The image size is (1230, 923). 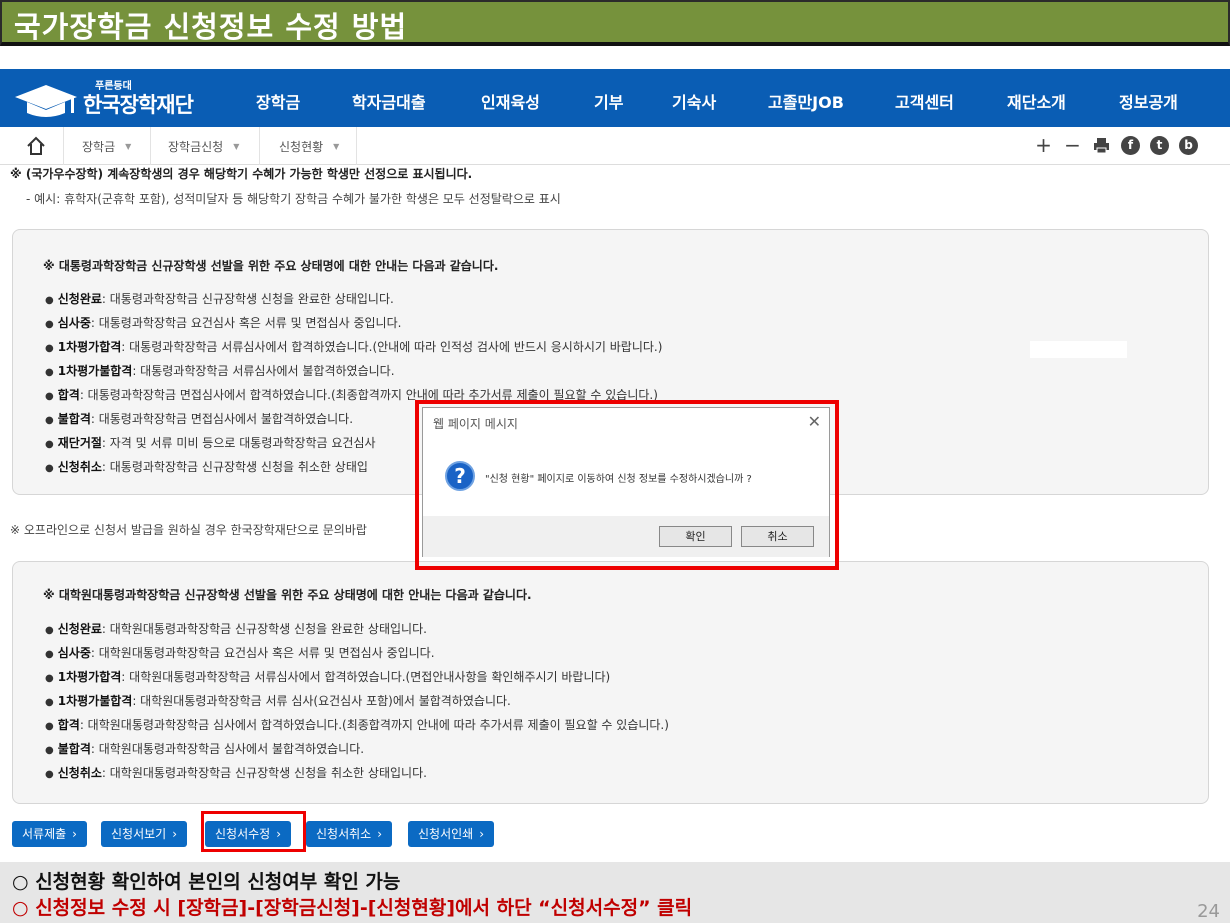 What do you see at coordinates (253, 831) in the screenshot?
I see `edit-button-highlight` at bounding box center [253, 831].